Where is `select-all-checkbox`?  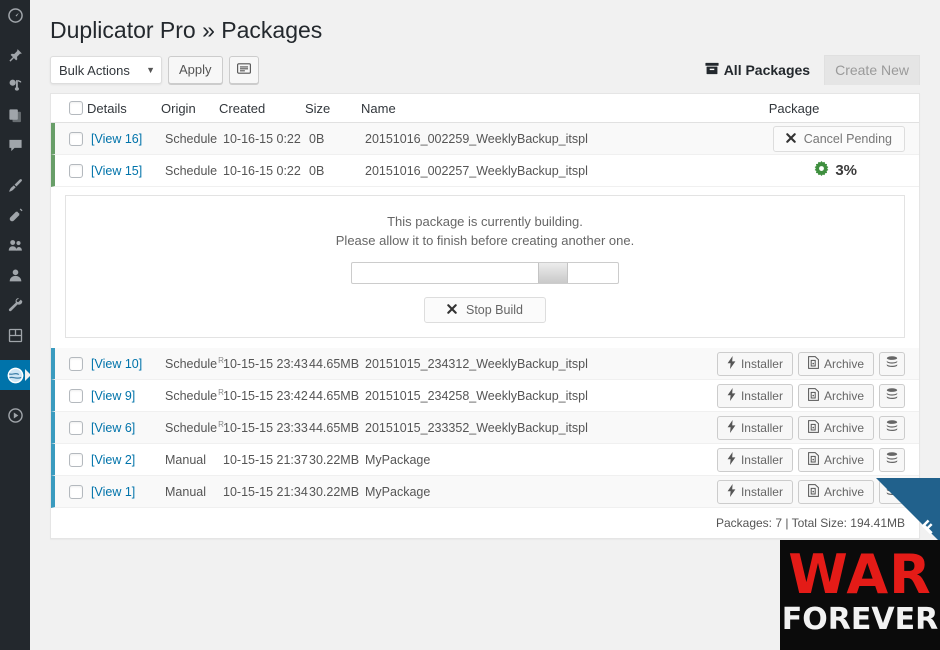
select-all-checkbox is located at coordinates (76, 108).